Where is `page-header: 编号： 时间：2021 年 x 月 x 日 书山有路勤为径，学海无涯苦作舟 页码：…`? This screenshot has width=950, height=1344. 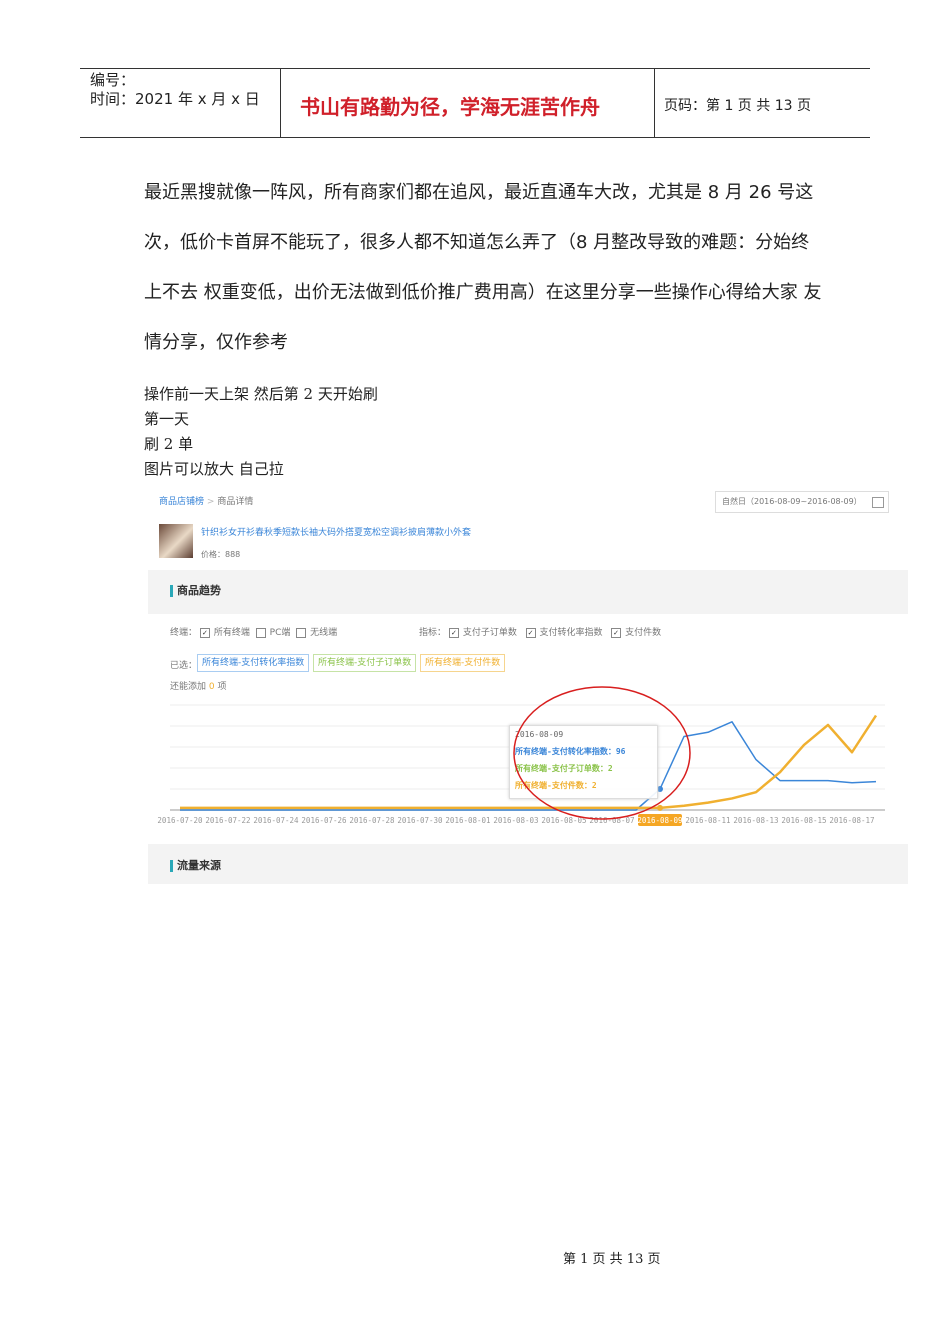 page-header: 编号： 时间：2021 年 x 月 x 日 书山有路勤为径，学海无涯苦作舟 页码：… is located at coordinates (475, 103).